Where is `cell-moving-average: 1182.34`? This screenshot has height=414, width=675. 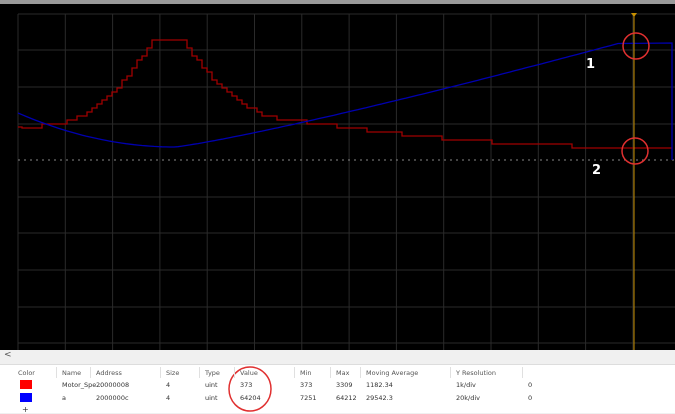
cell-moving-average: 1182.34 is located at coordinates (379, 385).